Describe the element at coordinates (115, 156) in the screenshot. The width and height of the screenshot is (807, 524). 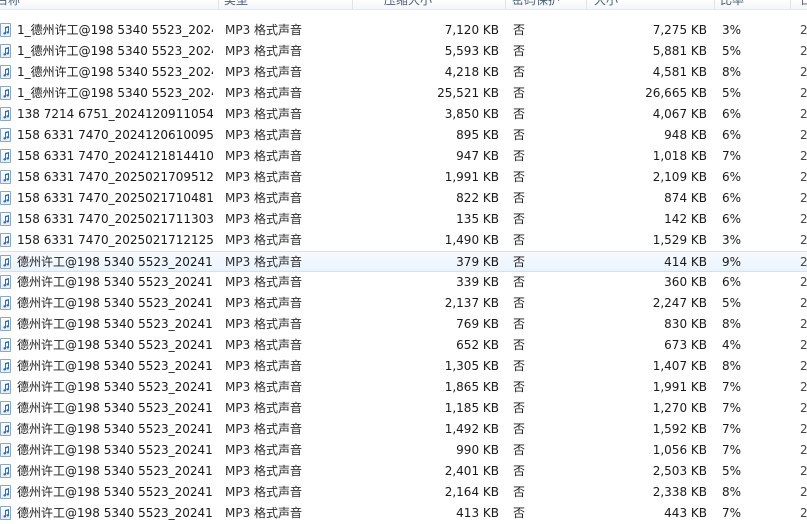
I see `file-name: 158 6331 7470_20241218144101` at that location.